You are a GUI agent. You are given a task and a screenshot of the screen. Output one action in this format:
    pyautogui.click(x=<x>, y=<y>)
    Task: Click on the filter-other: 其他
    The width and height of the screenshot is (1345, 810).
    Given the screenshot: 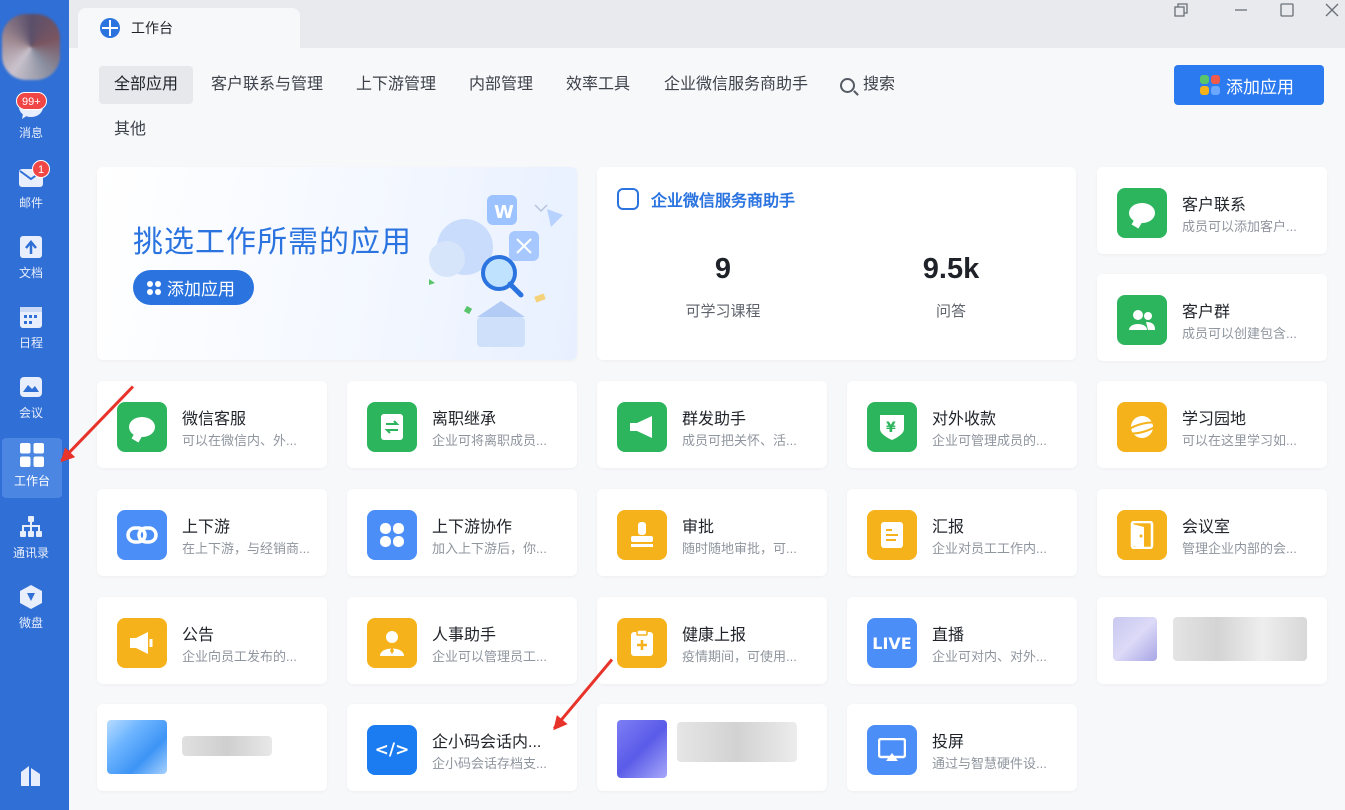 What is the action you would take?
    pyautogui.click(x=130, y=130)
    